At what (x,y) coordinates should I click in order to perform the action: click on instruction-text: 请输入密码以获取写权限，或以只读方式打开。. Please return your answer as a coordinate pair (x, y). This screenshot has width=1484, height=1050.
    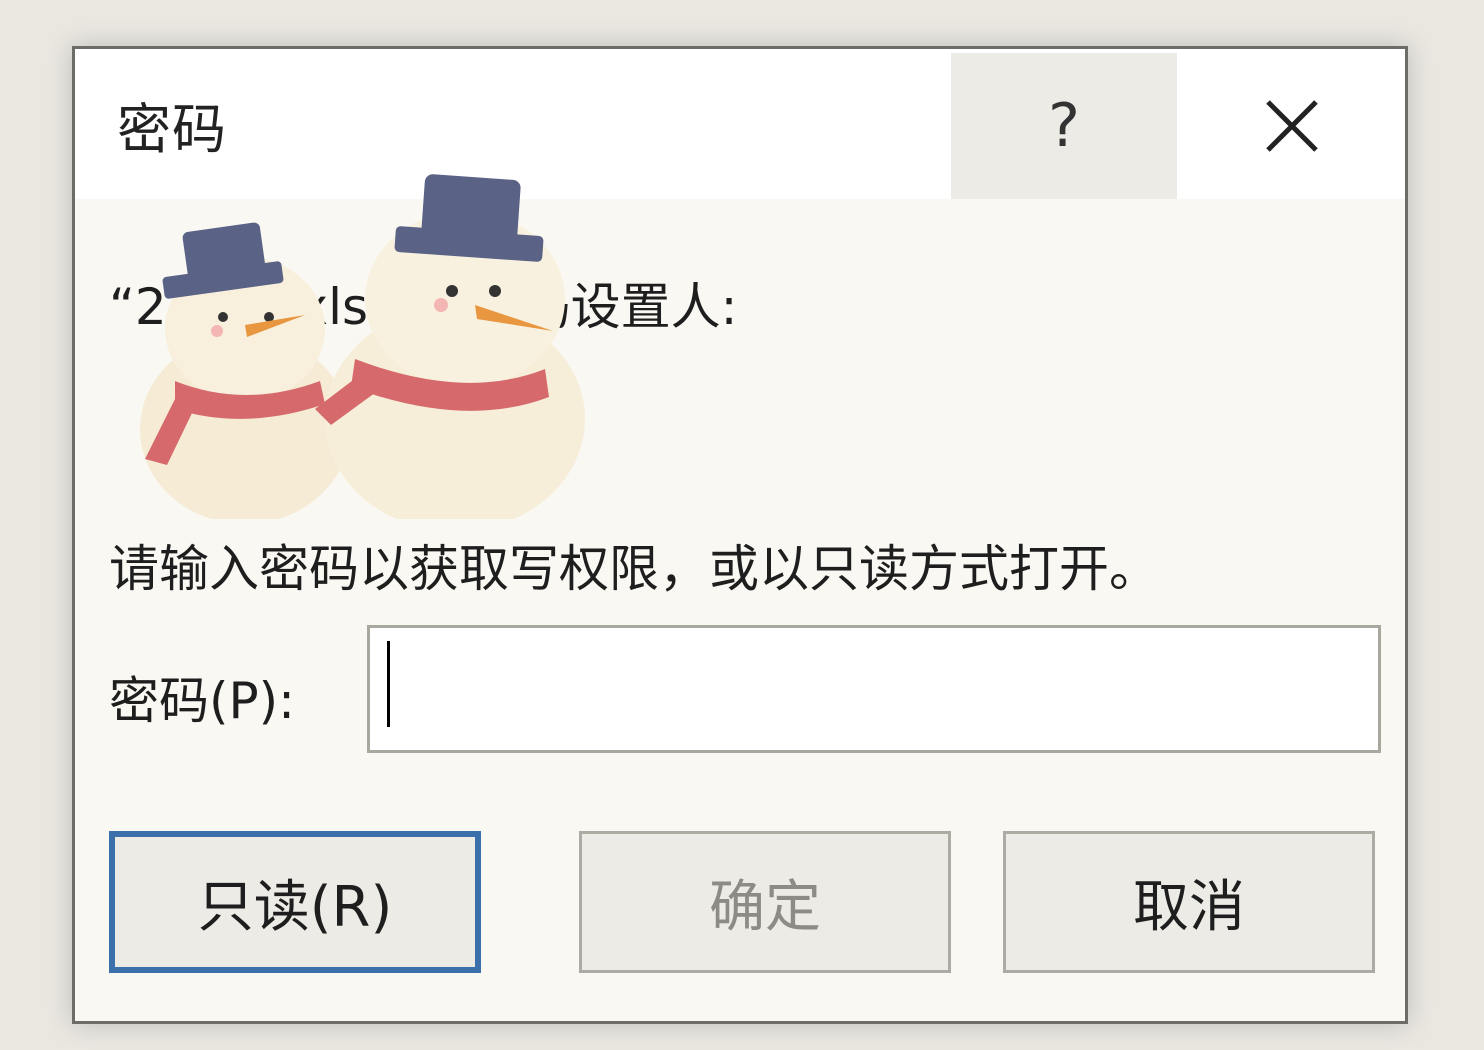
    Looking at the image, I should click on (634, 569).